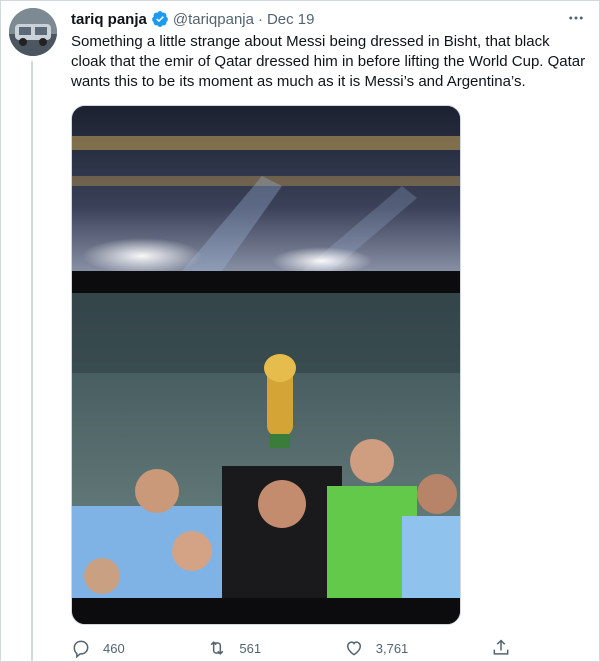  Describe the element at coordinates (32, 361) in the screenshot. I see `thread-line` at that location.